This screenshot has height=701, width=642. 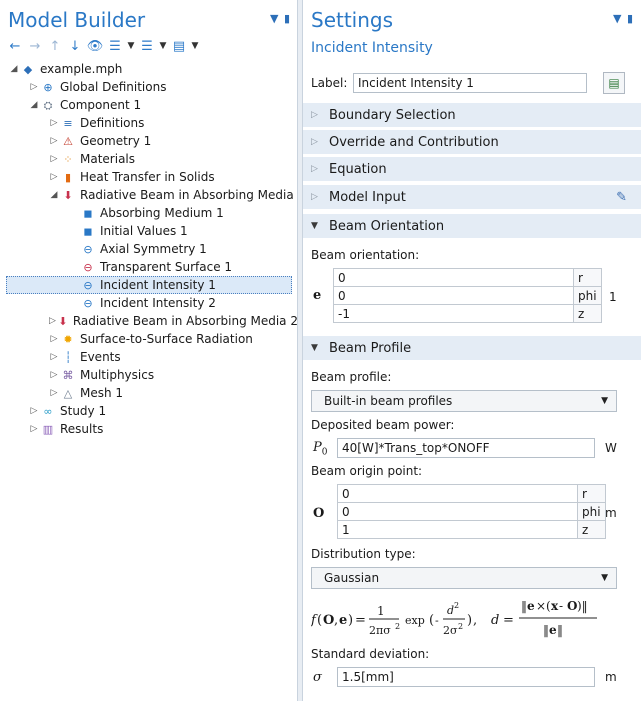 What do you see at coordinates (149, 177) in the screenshot?
I see `tree-node: ▷ ▮ Heat Transfer in Solids` at bounding box center [149, 177].